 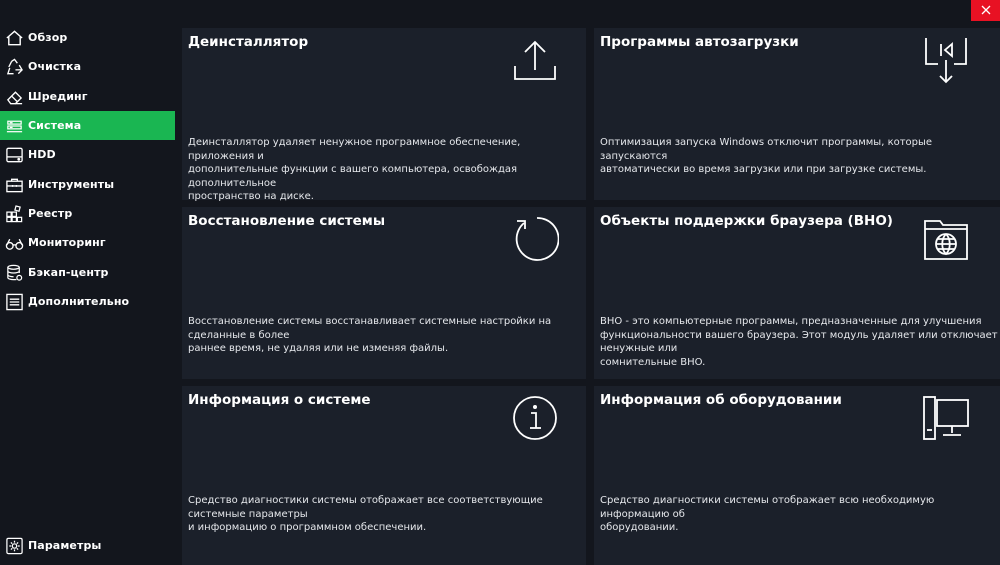 I want to click on sidebar-item-shredding: Шрединг, so click(x=87, y=96).